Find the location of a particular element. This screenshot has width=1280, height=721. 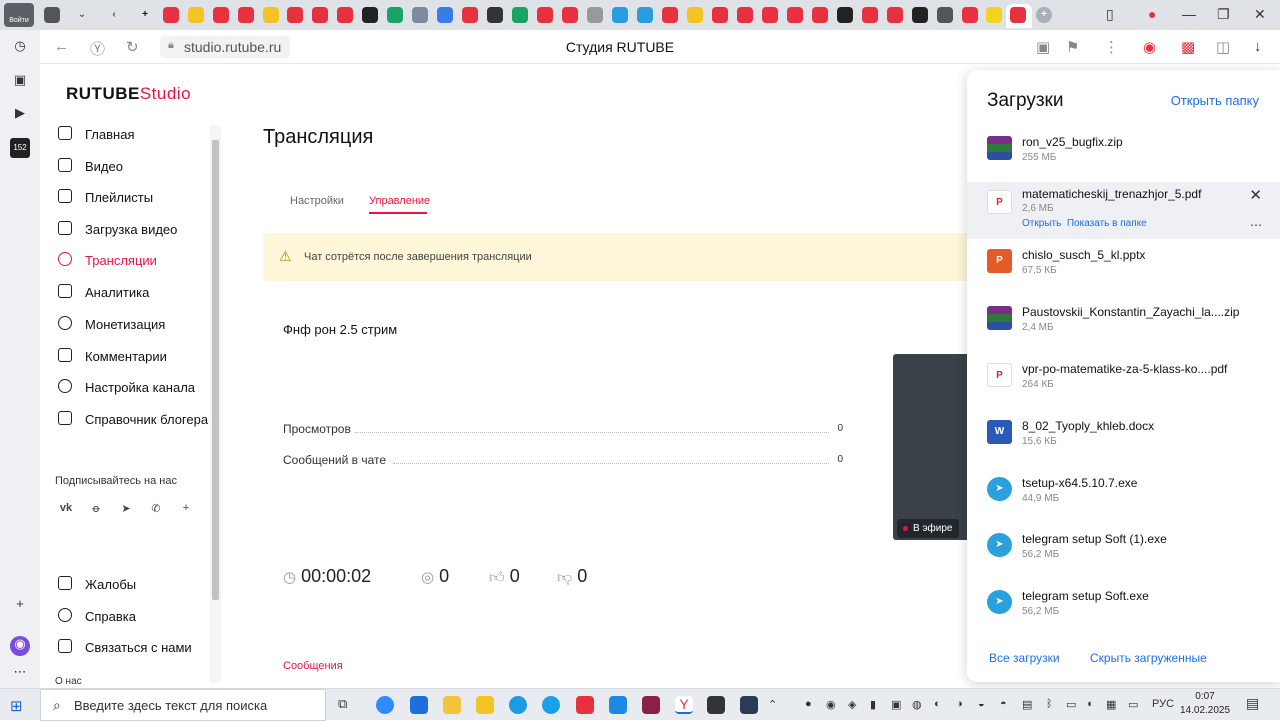

menu-icon: ⋮ is located at coordinates (1111, 47).